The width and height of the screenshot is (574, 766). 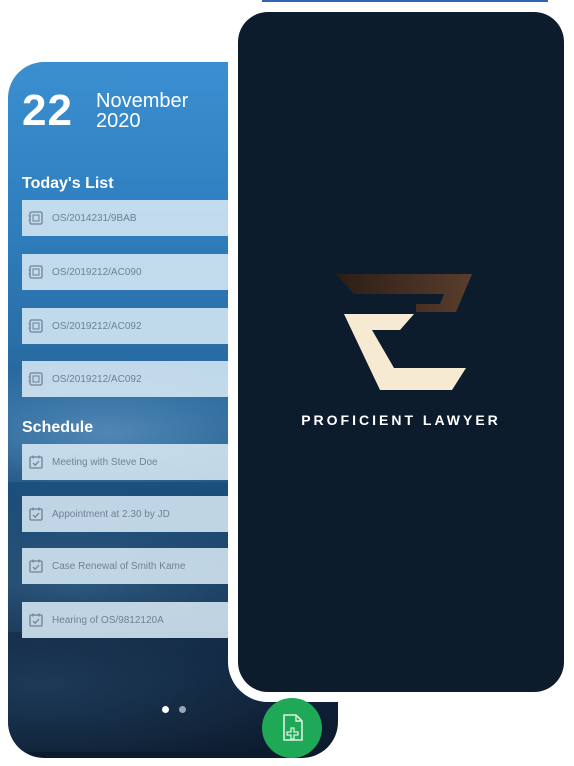 I want to click on schedule-item: Appointment at 2.30 by JD, so click(x=128, y=514).